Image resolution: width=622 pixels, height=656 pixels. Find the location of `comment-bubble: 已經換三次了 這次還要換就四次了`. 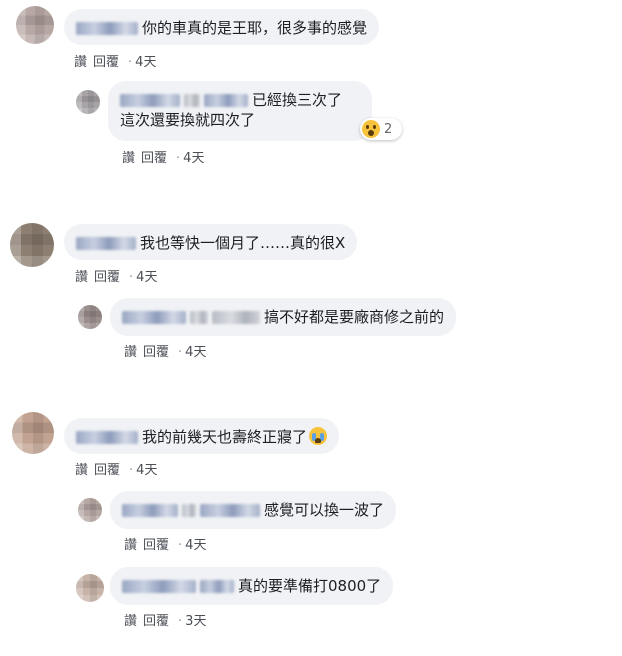

comment-bubble: 已經換三次了 這次還要換就四次了 is located at coordinates (240, 111).